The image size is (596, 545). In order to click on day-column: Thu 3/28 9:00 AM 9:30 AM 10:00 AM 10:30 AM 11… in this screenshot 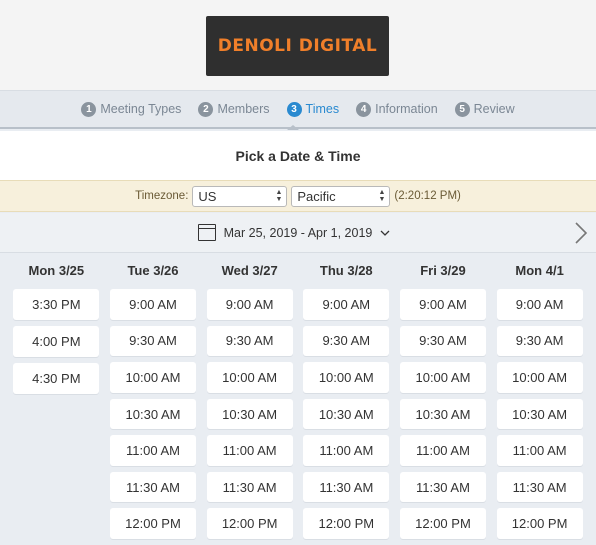, I will do `click(346, 399)`.